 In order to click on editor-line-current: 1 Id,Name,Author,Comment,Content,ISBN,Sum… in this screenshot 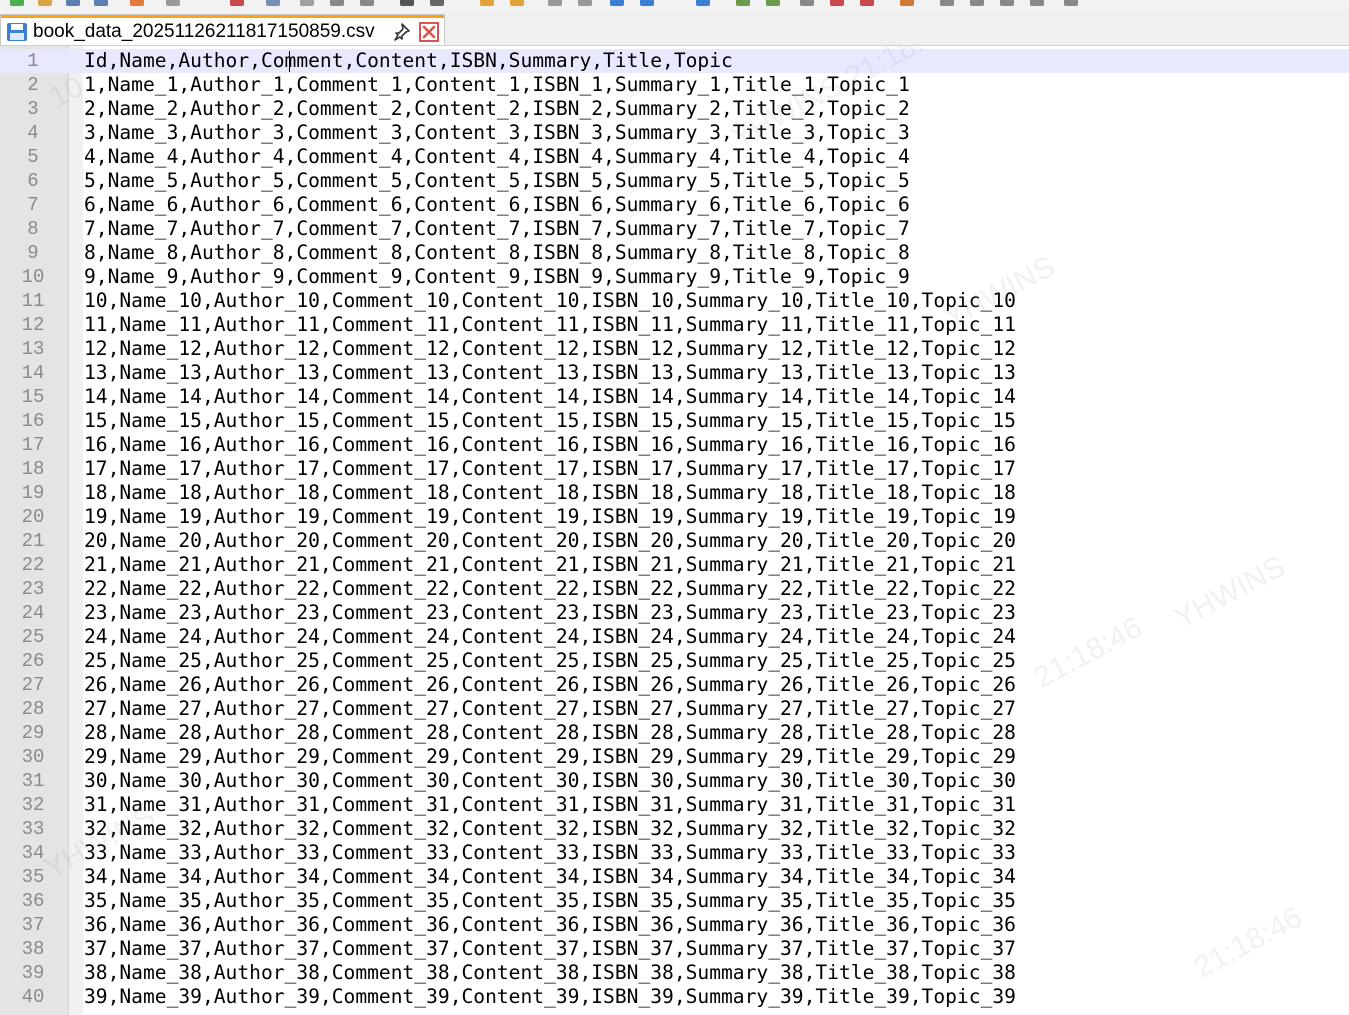, I will do `click(674, 61)`.